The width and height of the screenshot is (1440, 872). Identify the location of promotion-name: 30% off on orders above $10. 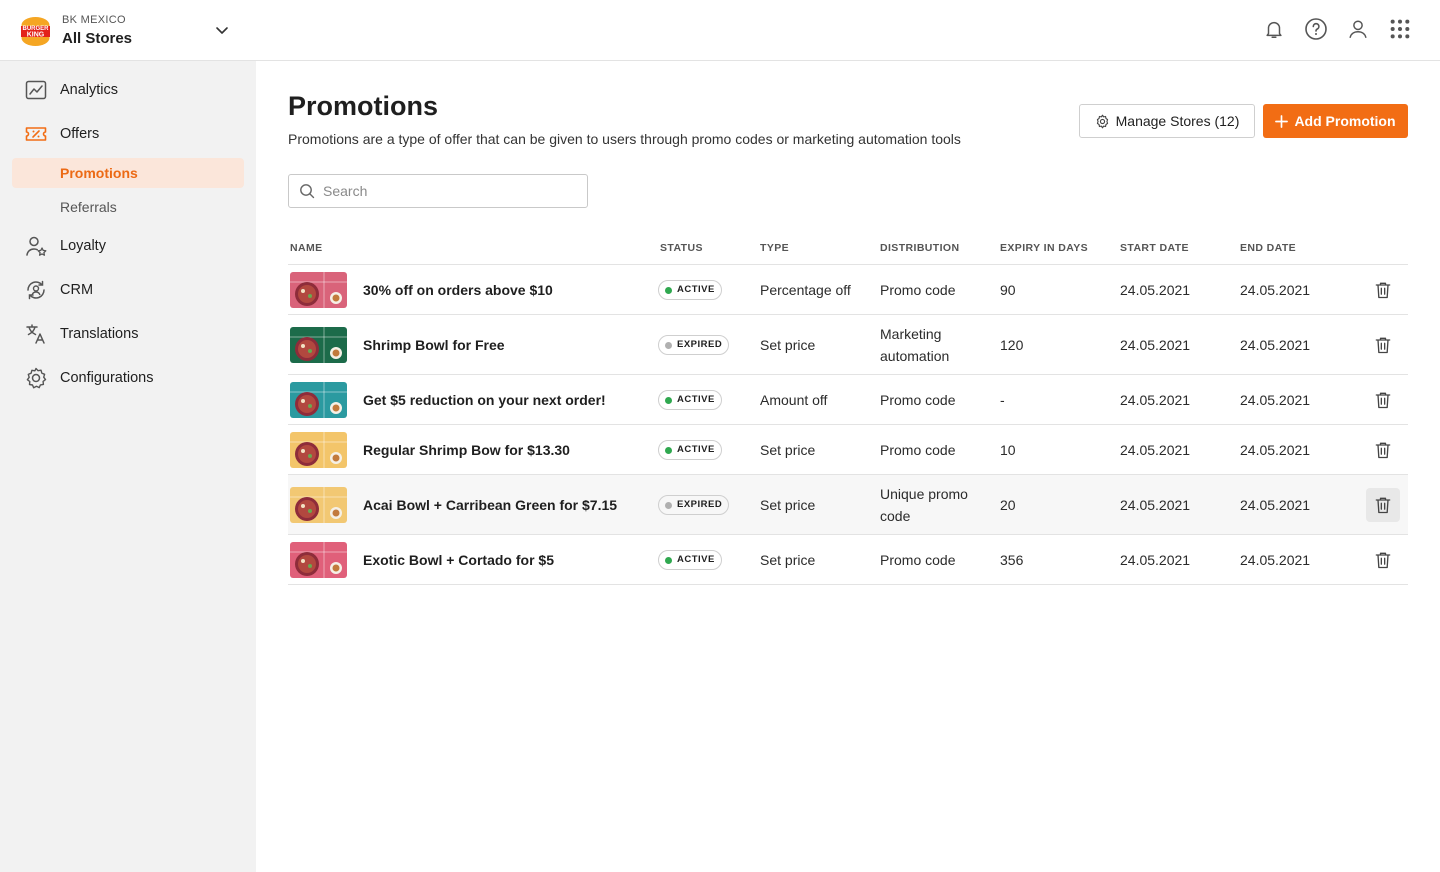
(458, 290).